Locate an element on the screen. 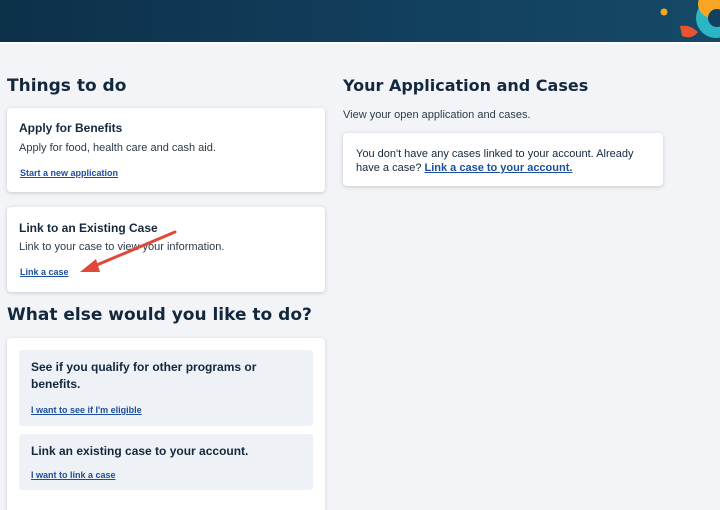  brand-decor-icon is located at coordinates (690, 19).